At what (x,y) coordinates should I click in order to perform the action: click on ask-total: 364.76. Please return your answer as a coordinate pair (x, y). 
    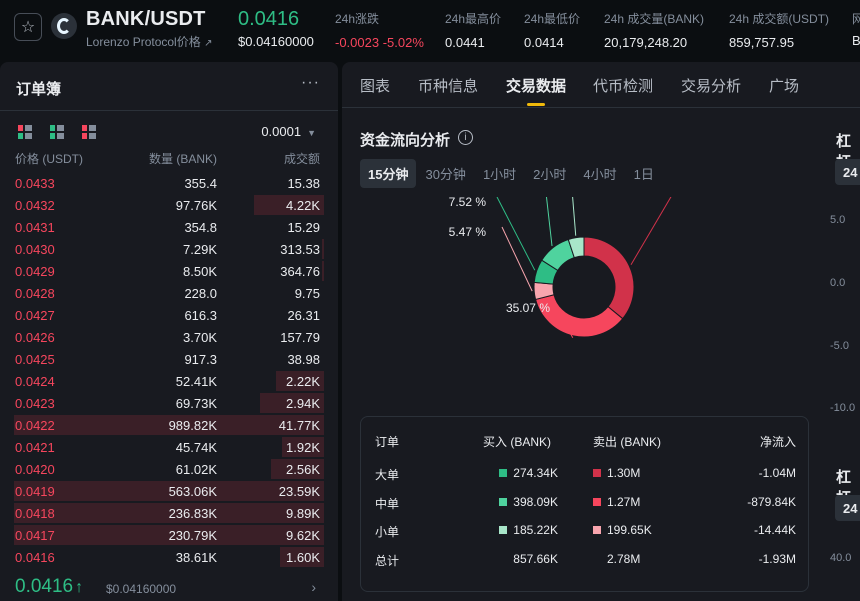
    Looking at the image, I should click on (300, 271).